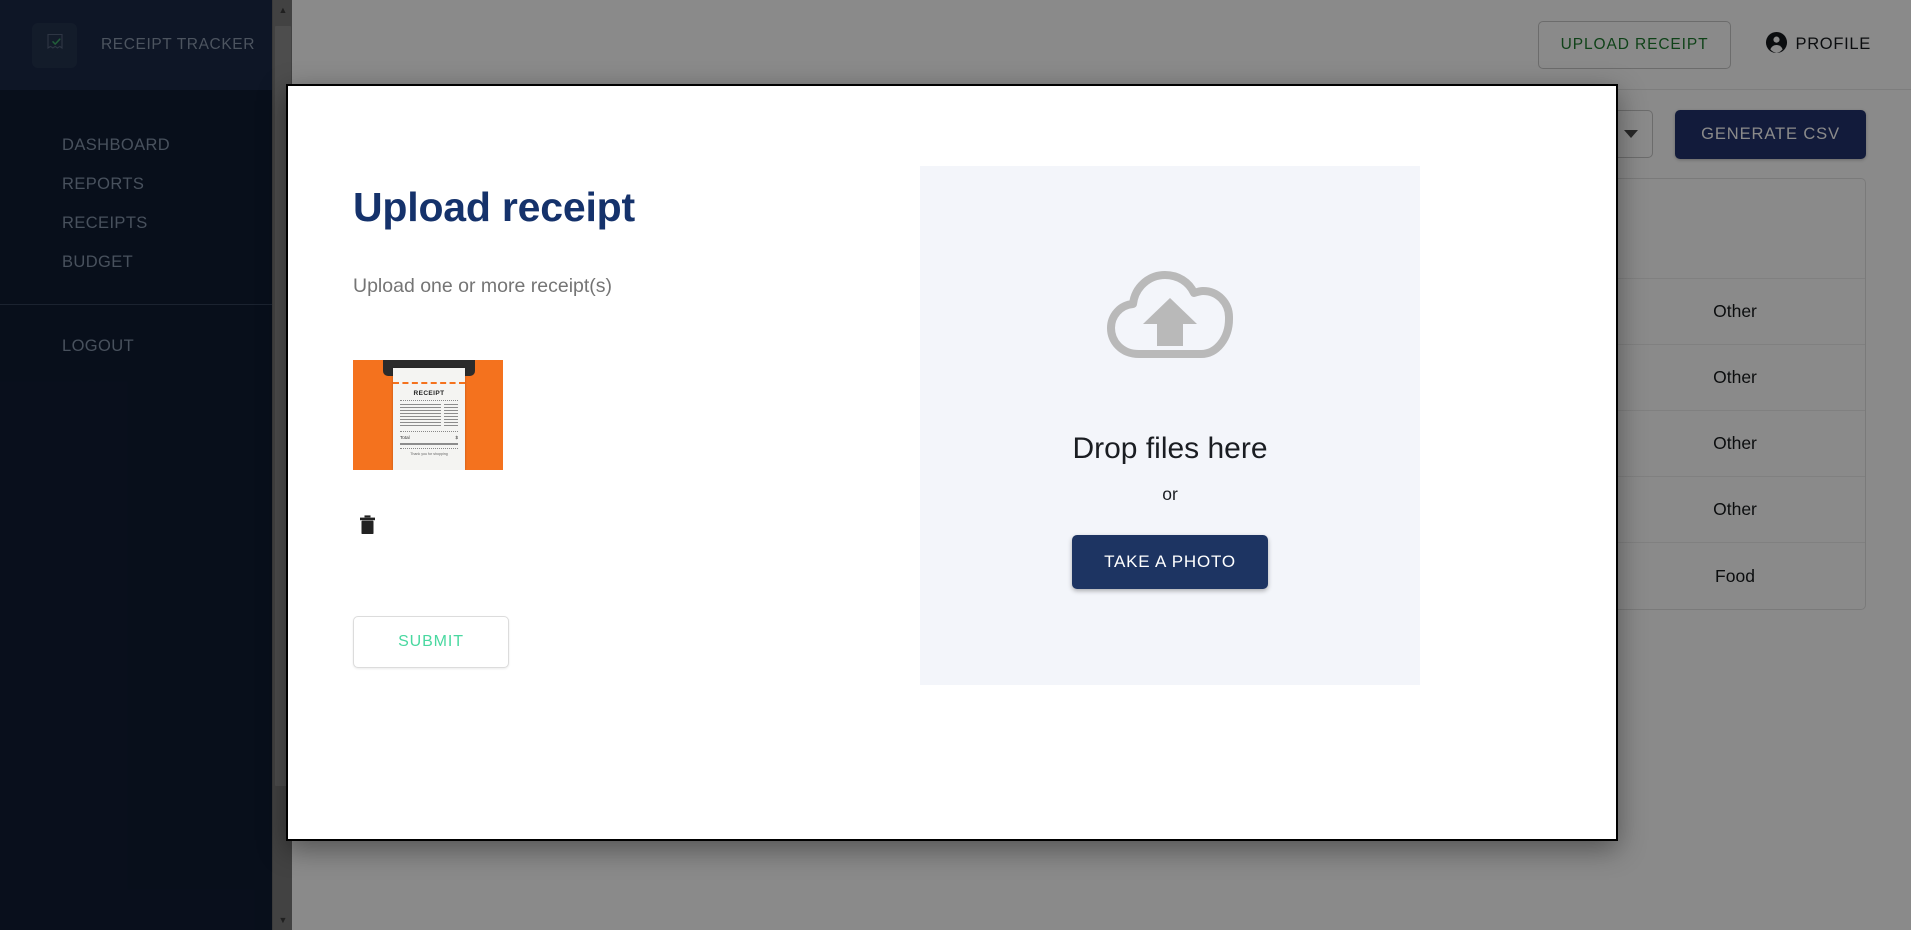 The image size is (1911, 930). I want to click on receipt-thumbnail: RECEIPT Total $ Thank you for shopping, so click(428, 415).